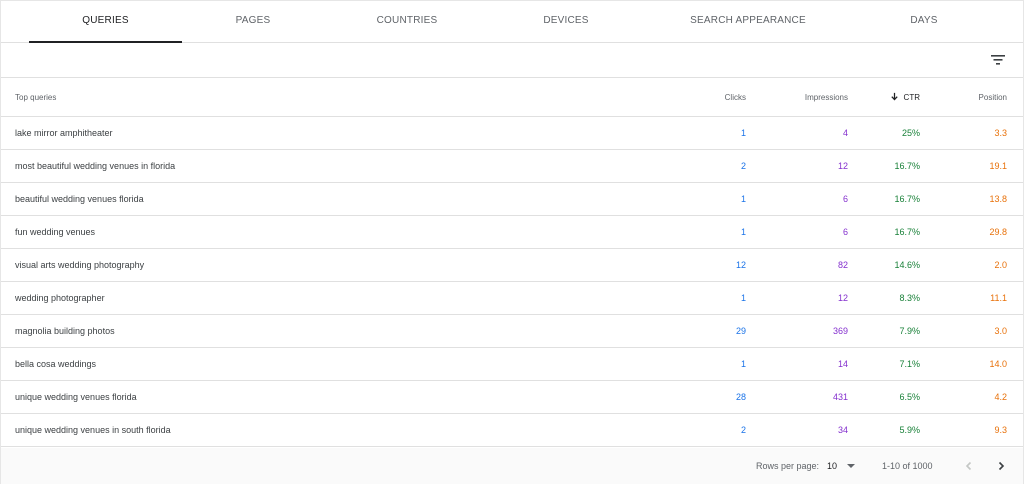 Image resolution: width=1024 pixels, height=484 pixels. Describe the element at coordinates (64, 133) in the screenshot. I see `query-cell: lake mirror amphitheater` at that location.